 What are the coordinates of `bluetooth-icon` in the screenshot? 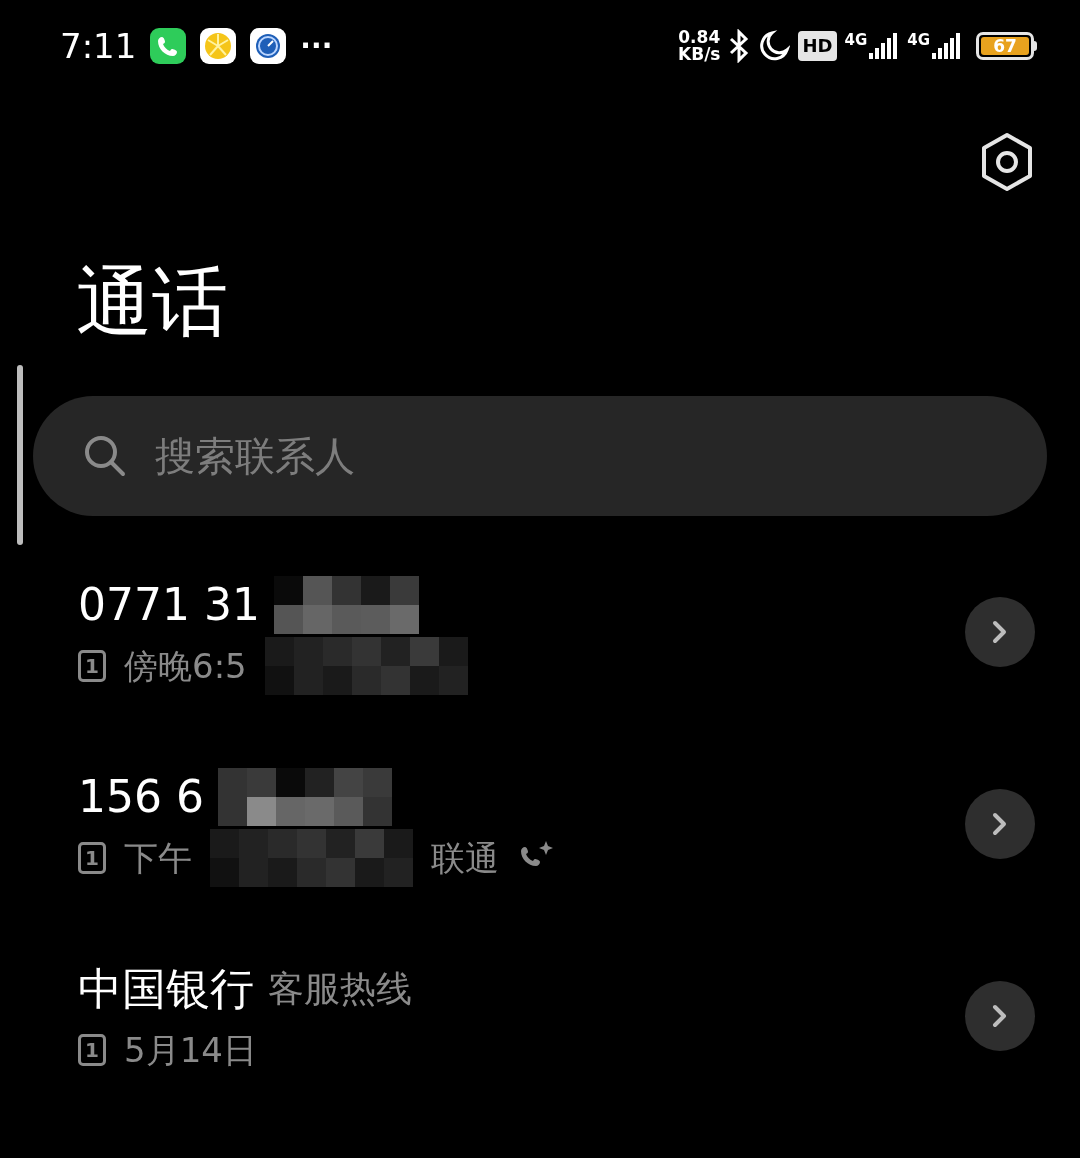 It's located at (739, 46).